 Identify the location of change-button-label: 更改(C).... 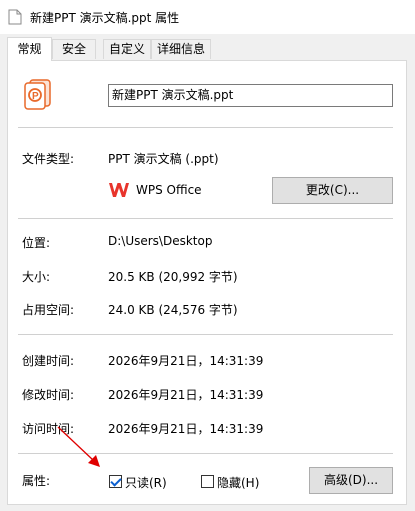
(332, 190).